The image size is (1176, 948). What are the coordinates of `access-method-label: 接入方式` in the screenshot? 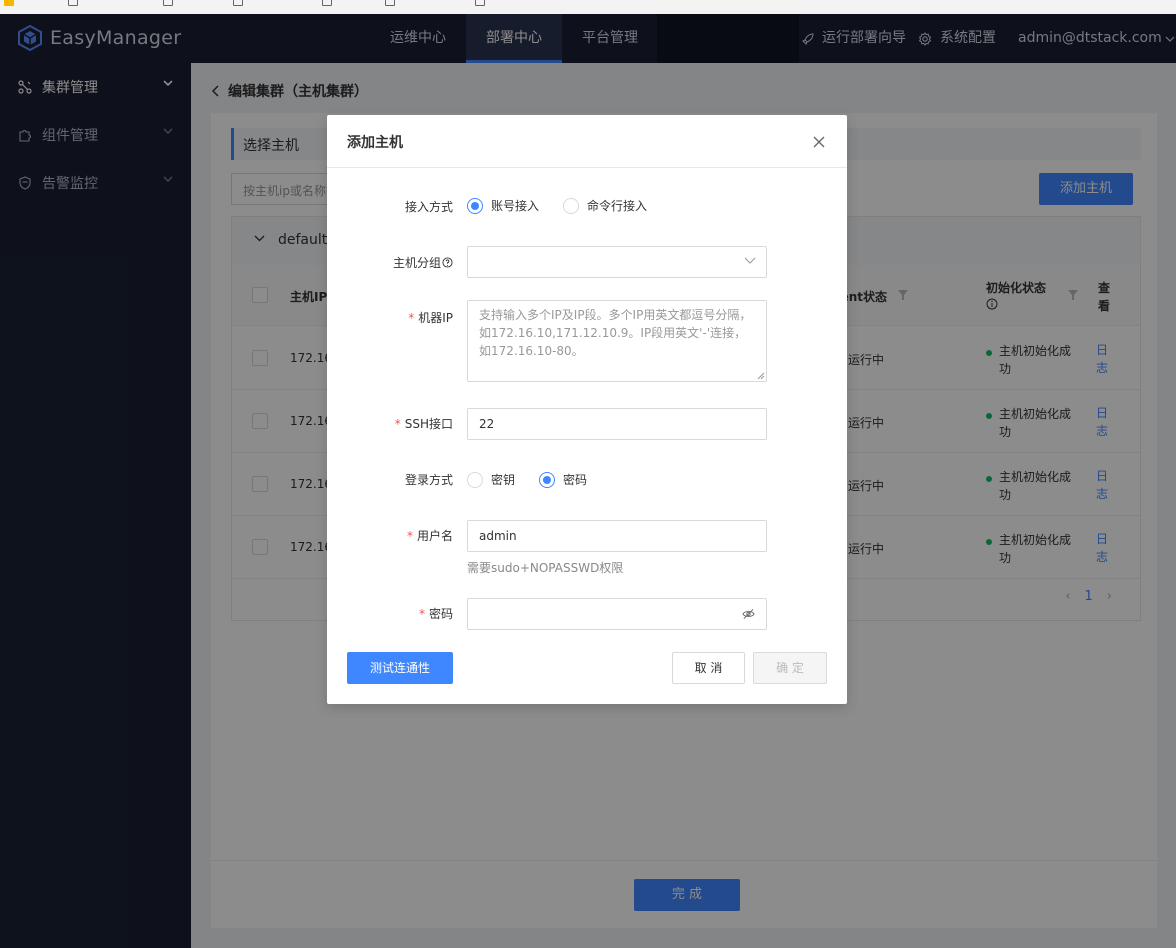 It's located at (428, 207).